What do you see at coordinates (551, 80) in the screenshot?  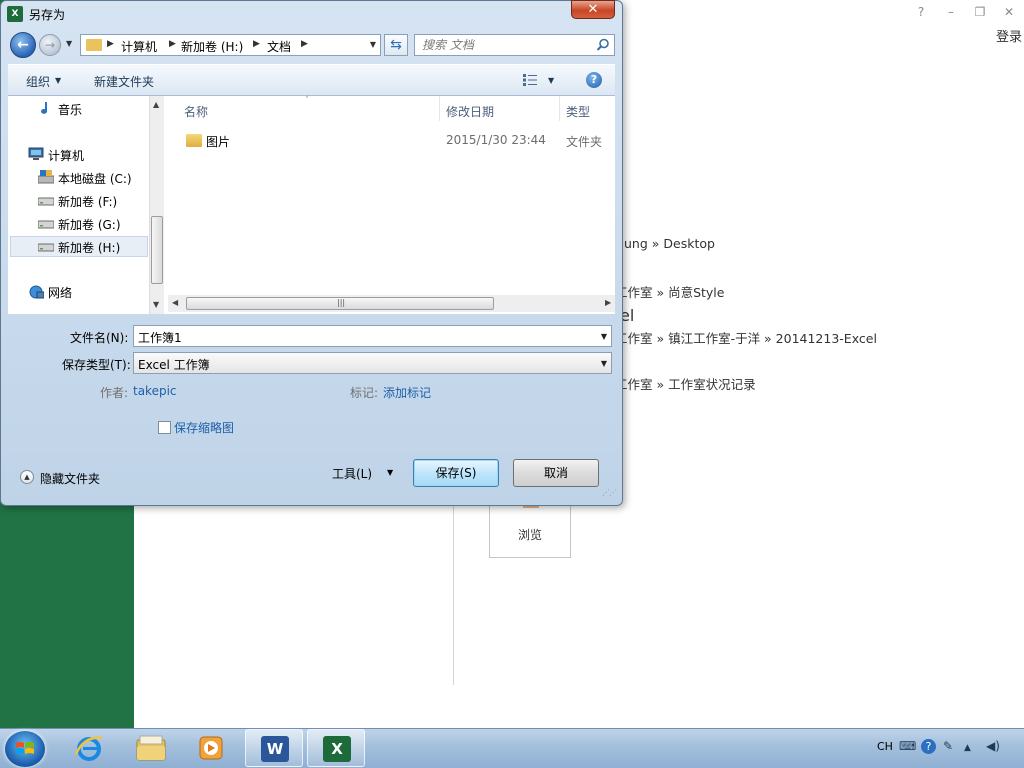 I see `view-dropdown-icon: ▼` at bounding box center [551, 80].